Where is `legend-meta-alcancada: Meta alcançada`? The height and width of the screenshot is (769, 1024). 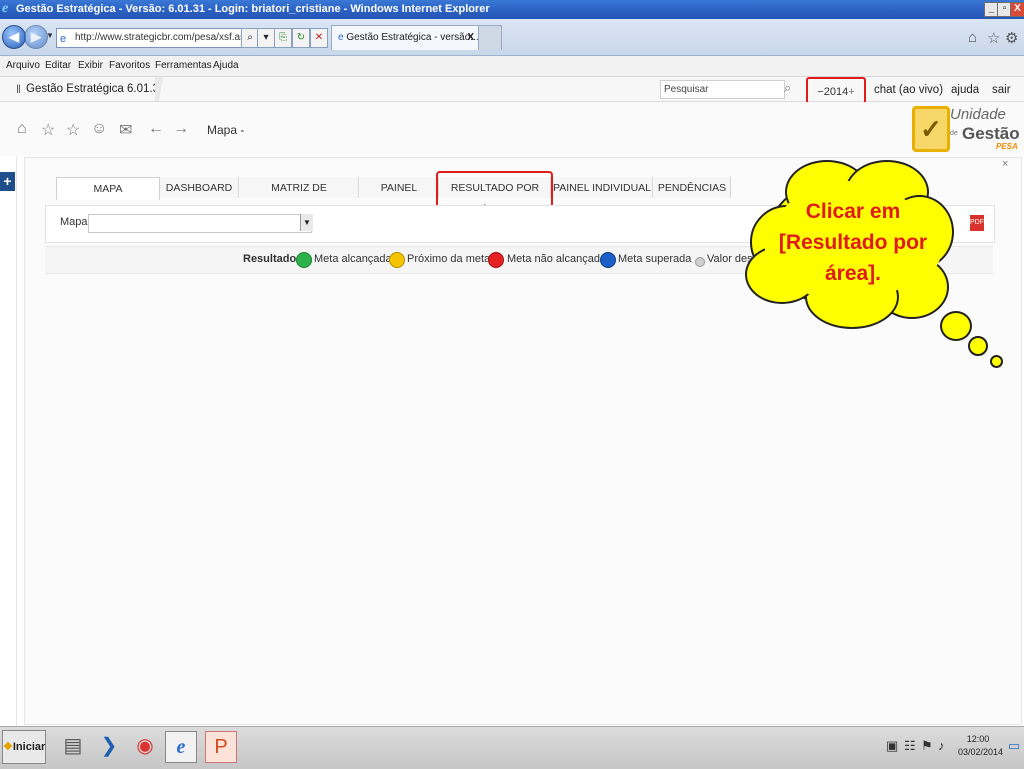
legend-meta-alcancada: Meta alcançada is located at coordinates (353, 259).